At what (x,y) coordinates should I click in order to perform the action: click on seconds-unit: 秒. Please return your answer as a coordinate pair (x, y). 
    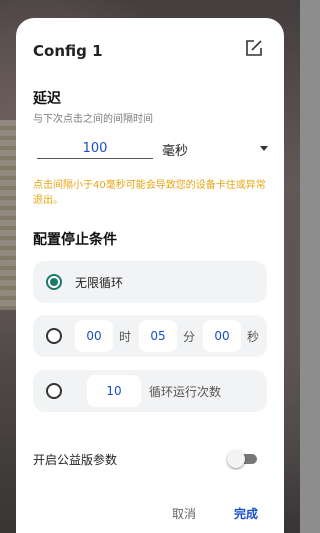
    Looking at the image, I should click on (253, 337).